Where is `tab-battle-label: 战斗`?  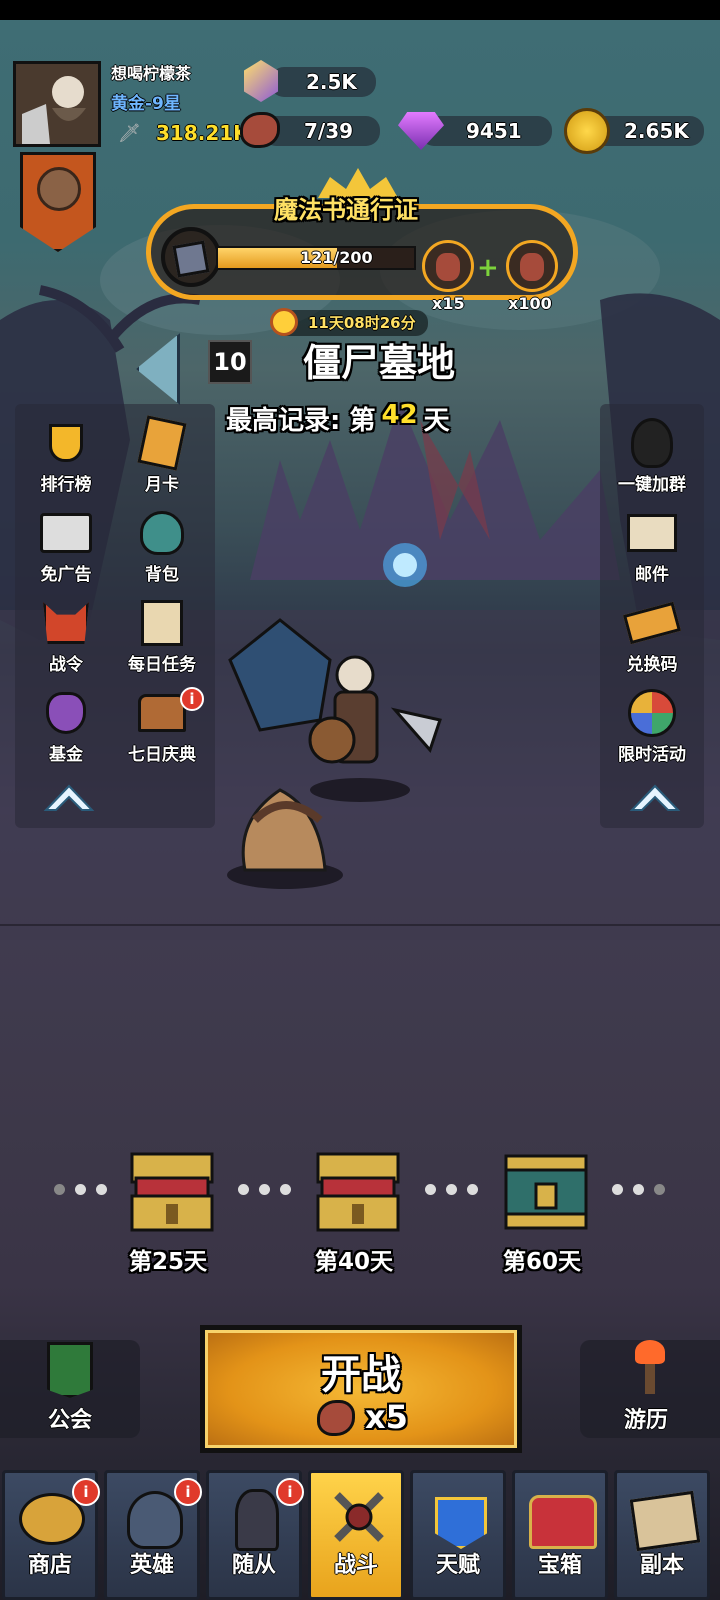
tab-battle-label: 战斗 is located at coordinates (355, 1565).